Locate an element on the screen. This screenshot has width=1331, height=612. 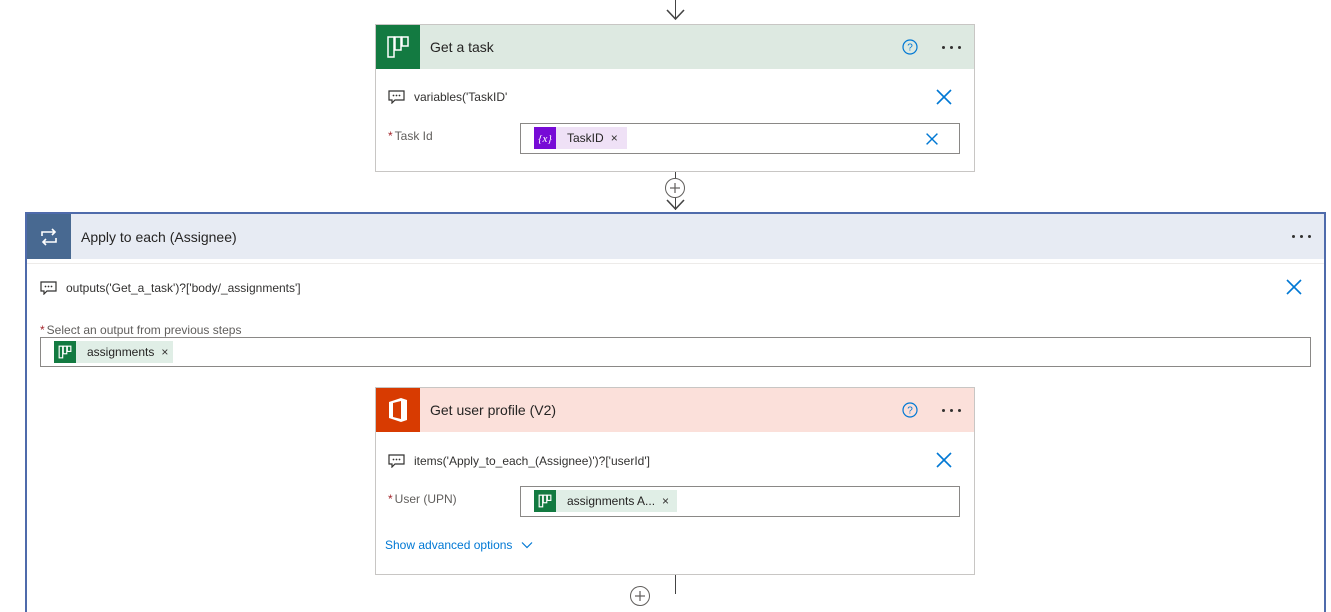
get-task-header: Get a task ? is located at coordinates (675, 47).